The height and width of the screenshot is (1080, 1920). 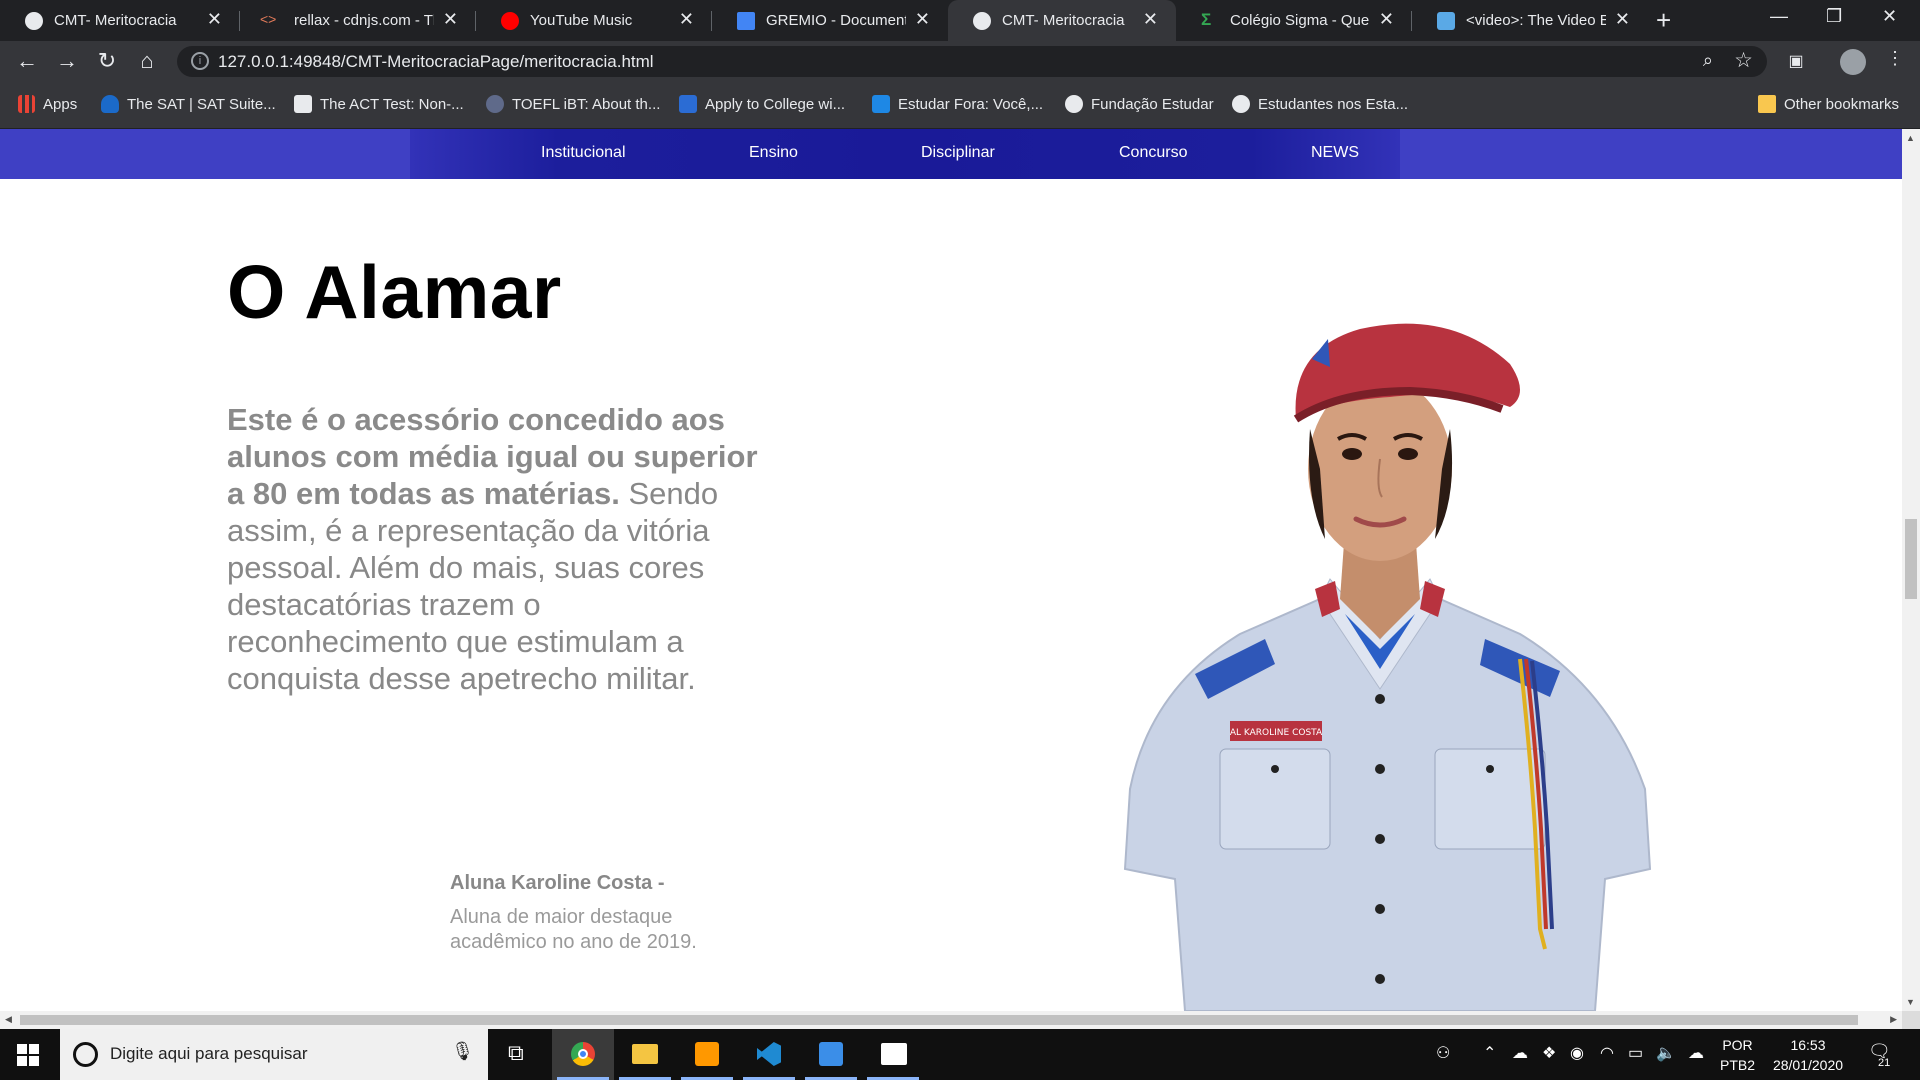 What do you see at coordinates (581, 20) in the screenshot?
I see `tab-title: YouTube Music` at bounding box center [581, 20].